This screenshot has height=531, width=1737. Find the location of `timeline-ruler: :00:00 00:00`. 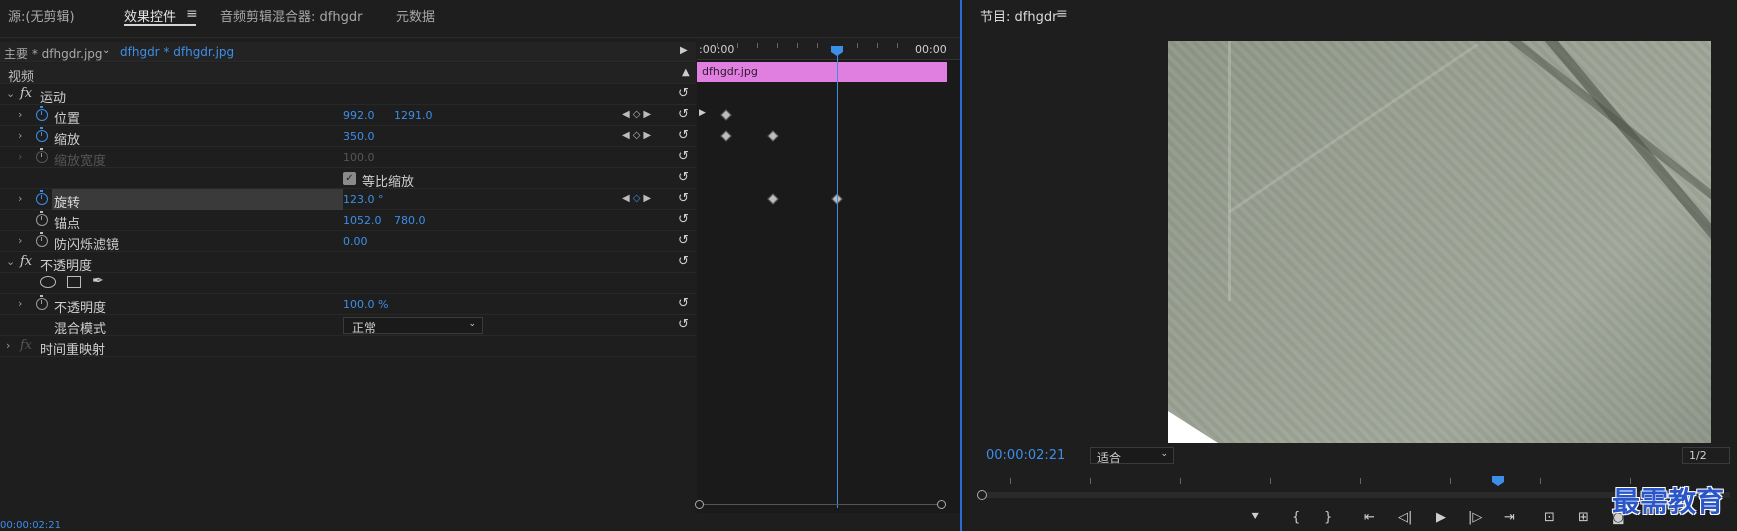

timeline-ruler: :00:00 00:00 is located at coordinates (828, 49).